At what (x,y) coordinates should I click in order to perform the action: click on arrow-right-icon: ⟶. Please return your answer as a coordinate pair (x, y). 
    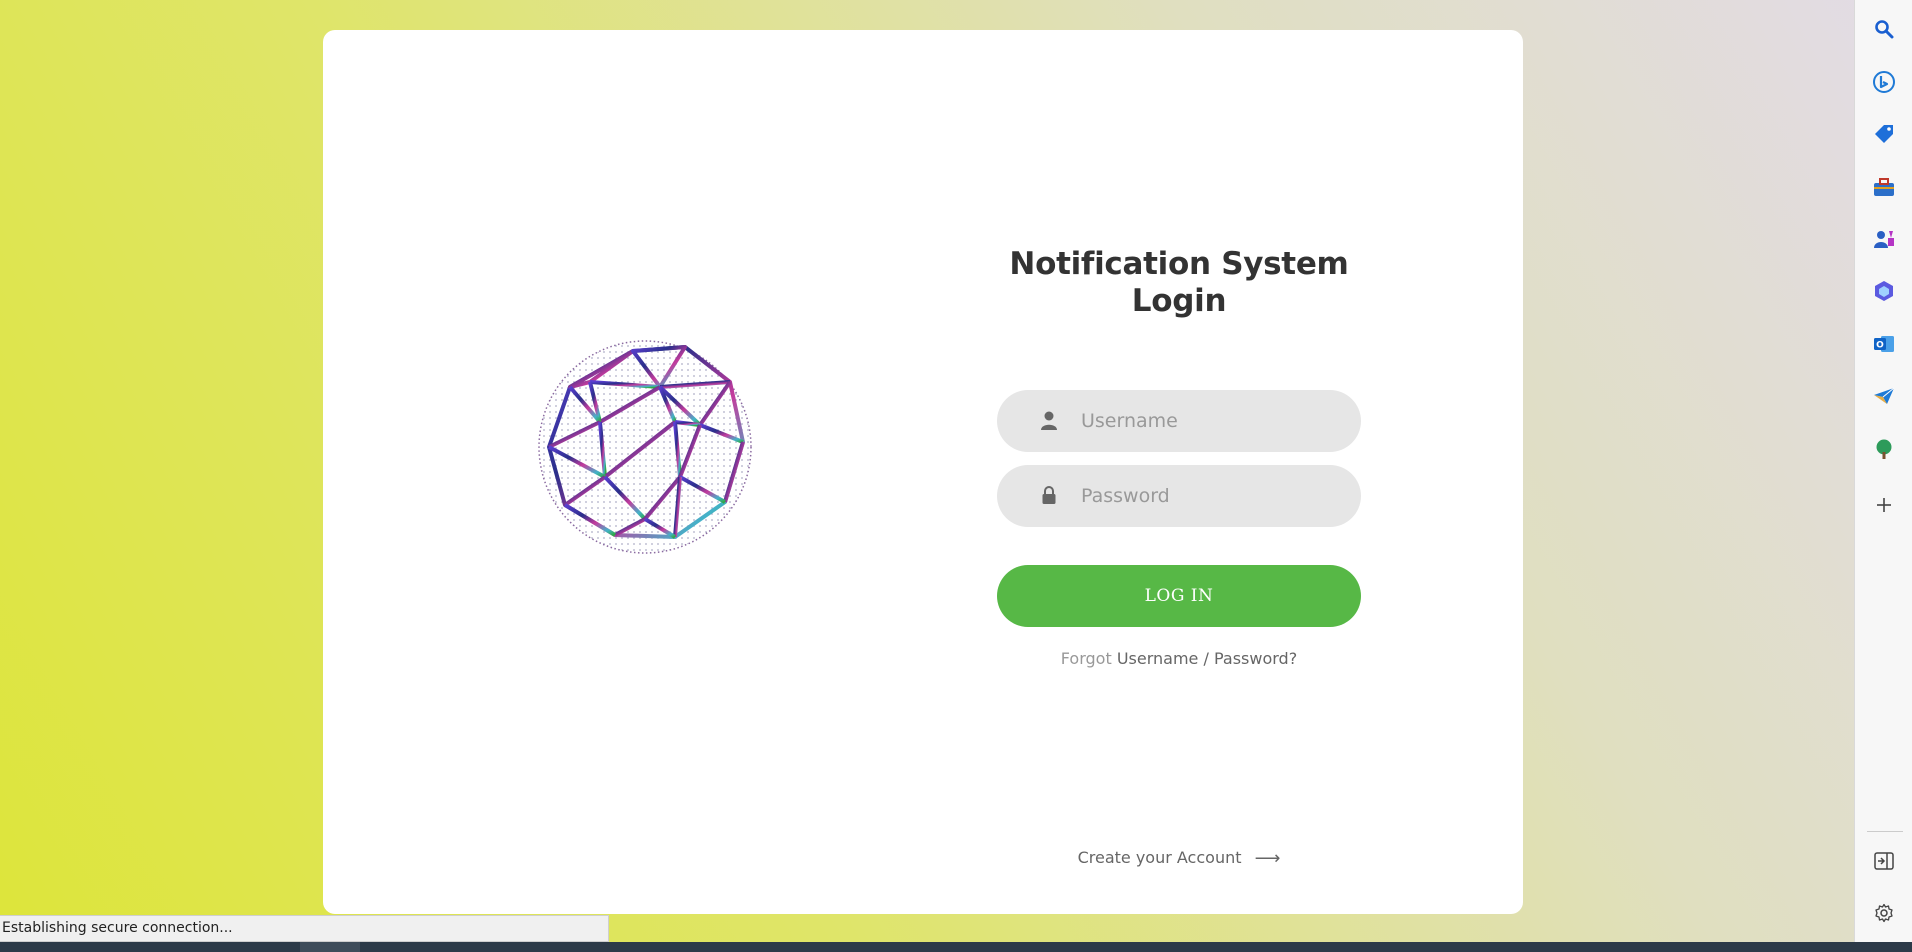
    Looking at the image, I should click on (1267, 858).